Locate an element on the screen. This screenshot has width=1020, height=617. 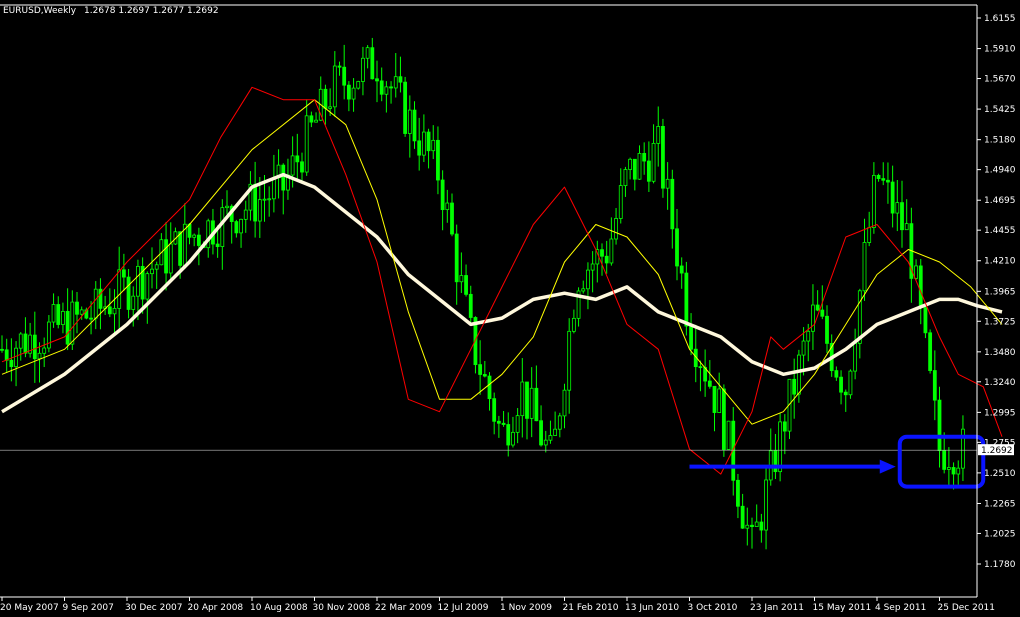
x-tick-label: 30 Dec 2007 is located at coordinates (154, 608).